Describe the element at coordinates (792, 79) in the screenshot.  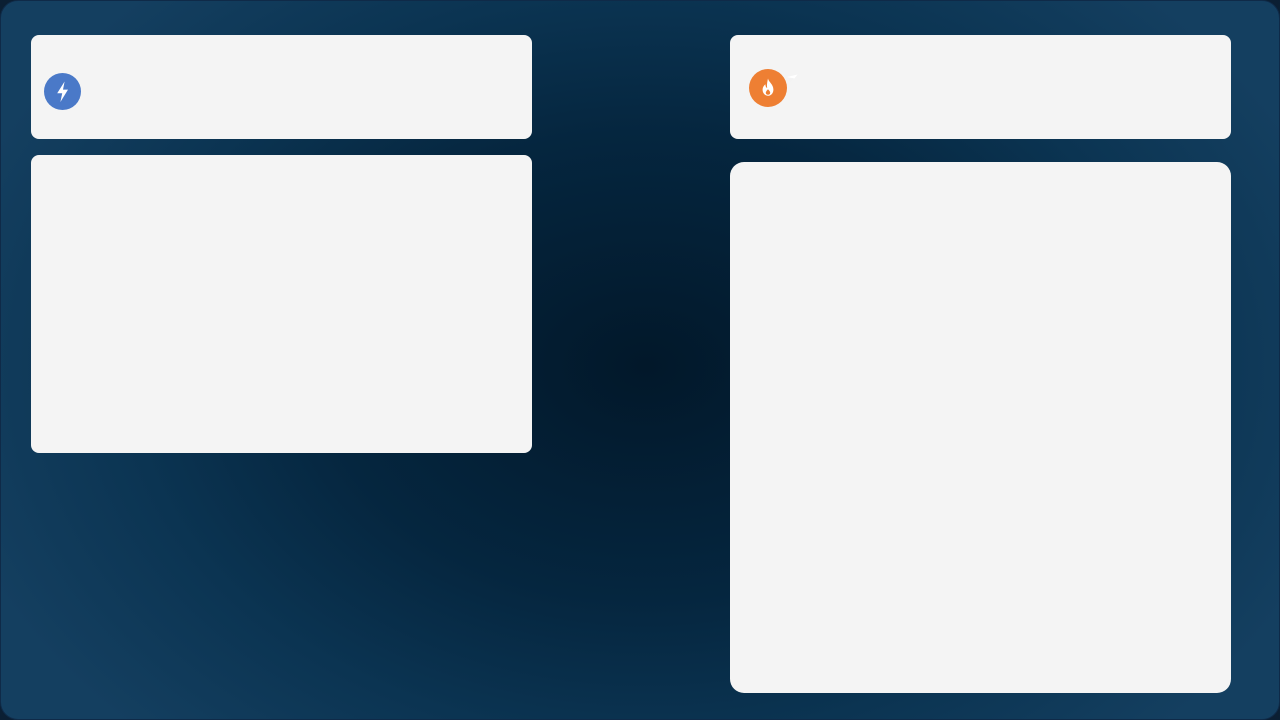
I see `sparkle-icon` at that location.